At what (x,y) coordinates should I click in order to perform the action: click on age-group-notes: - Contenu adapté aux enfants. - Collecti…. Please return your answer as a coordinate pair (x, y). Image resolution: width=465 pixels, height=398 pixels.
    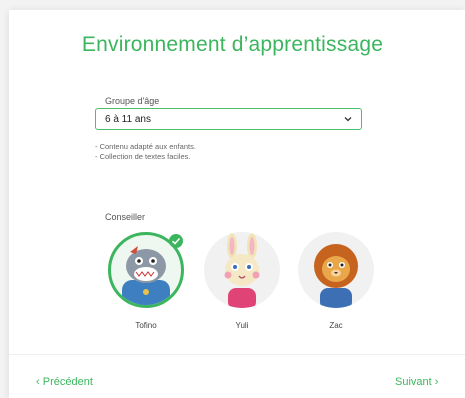
    Looking at the image, I should click on (145, 152).